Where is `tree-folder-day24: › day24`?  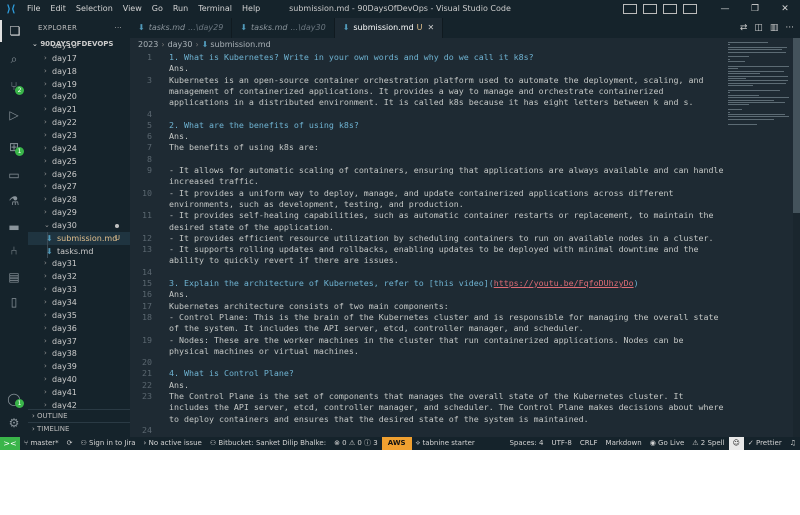 tree-folder-day24: › day24 is located at coordinates (79, 148).